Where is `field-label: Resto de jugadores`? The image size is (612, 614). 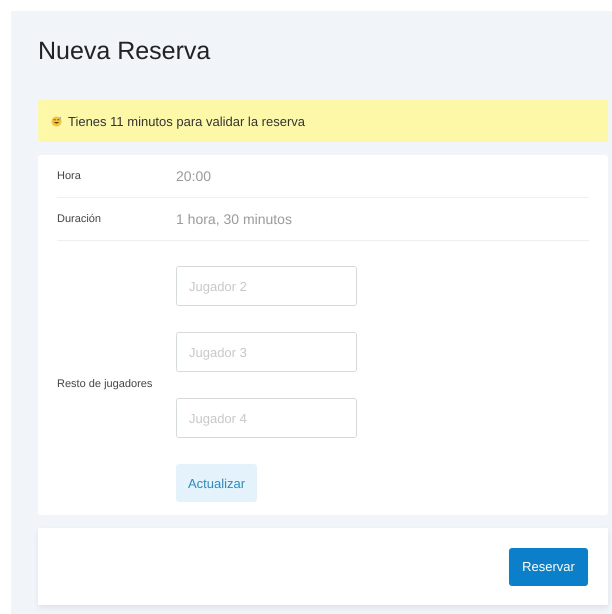
field-label: Resto de jugadores is located at coordinates (105, 384).